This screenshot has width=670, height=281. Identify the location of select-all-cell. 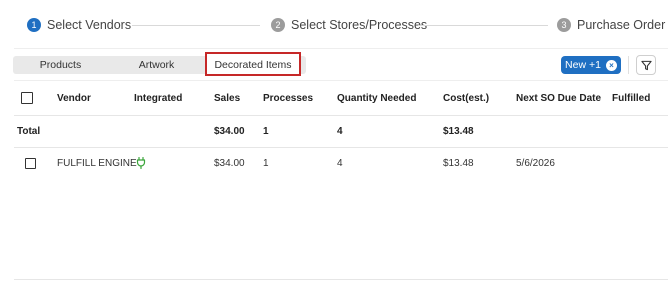
(27, 98).